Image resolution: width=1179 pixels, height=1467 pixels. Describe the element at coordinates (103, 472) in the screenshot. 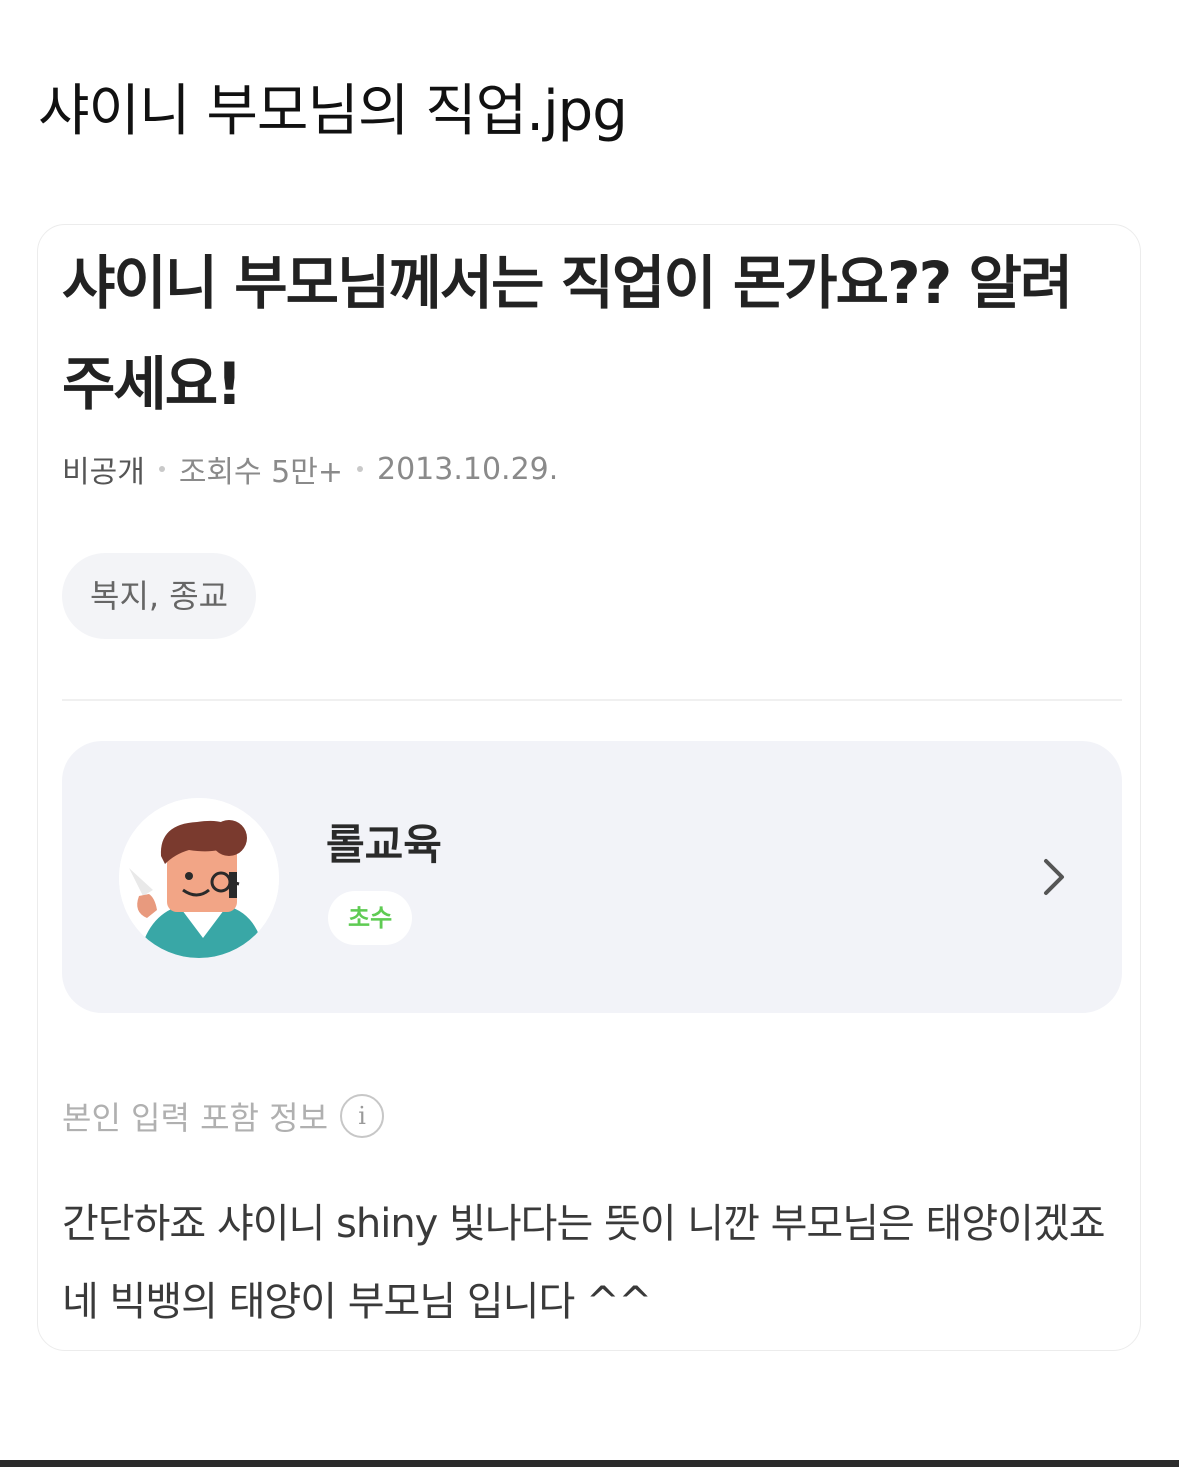

I see `question-author: 비공개` at that location.